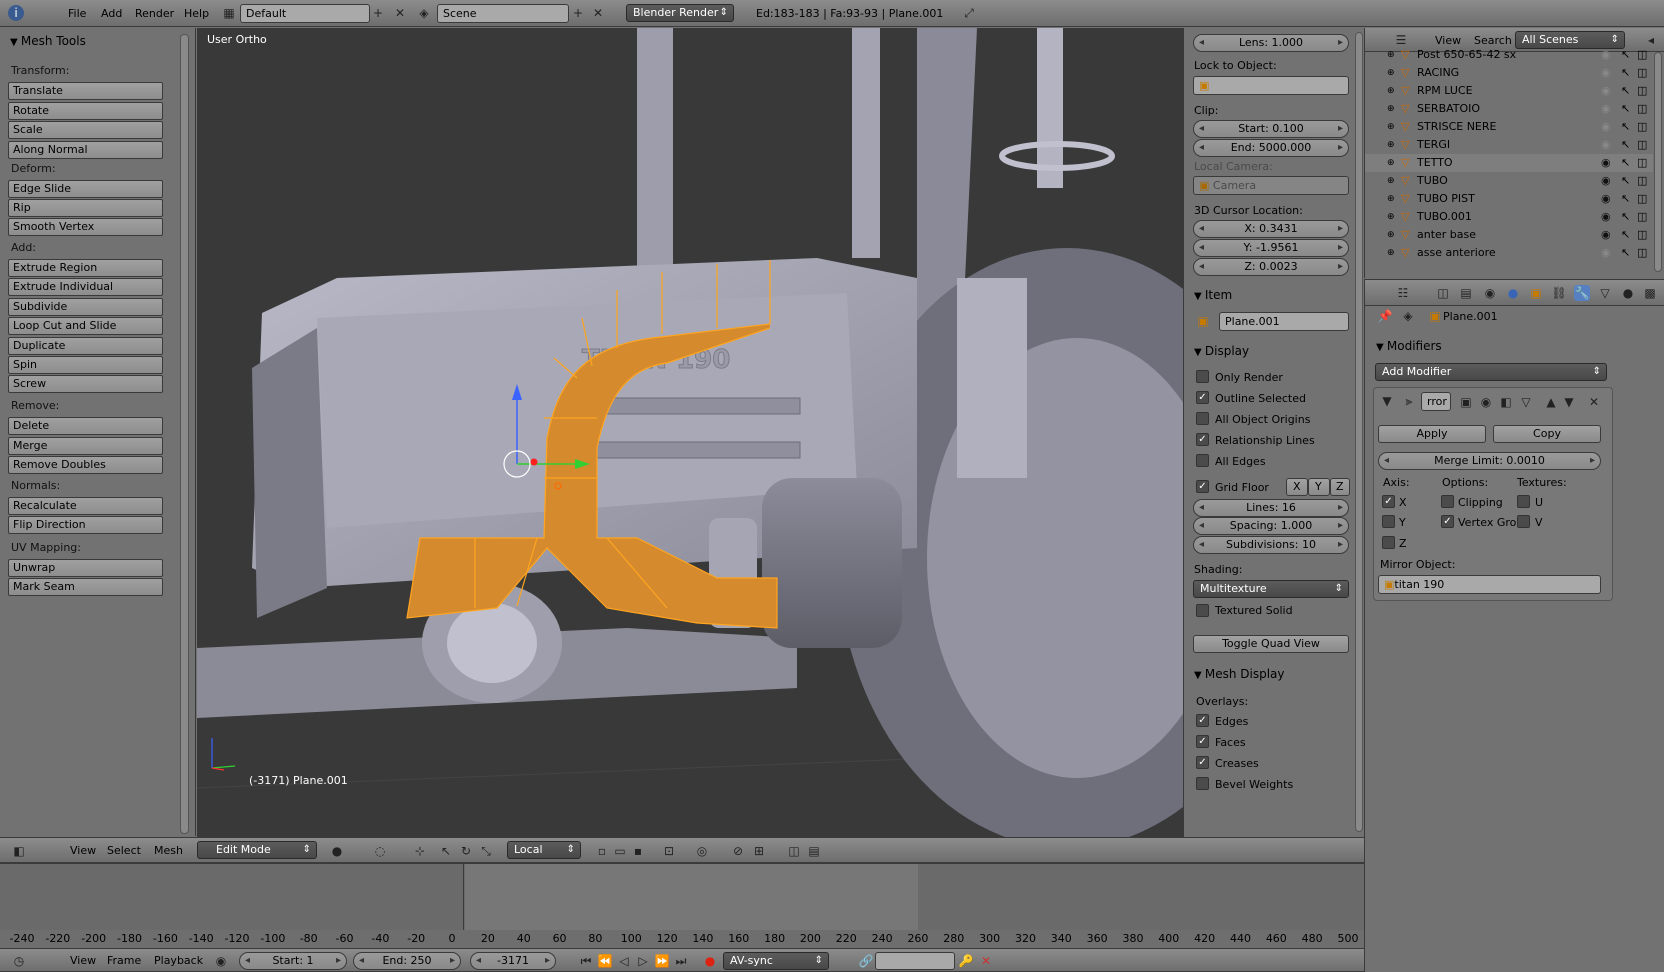  Describe the element at coordinates (1489, 584) in the screenshot. I see `mirror-object-field: ▣titan 190` at that location.